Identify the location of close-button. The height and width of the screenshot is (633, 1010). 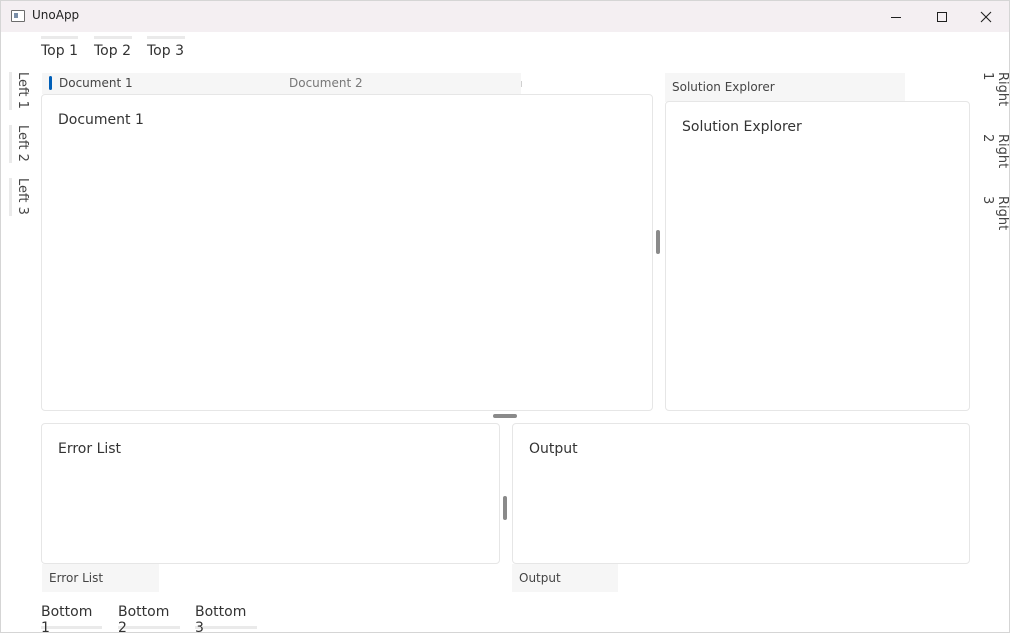
(986, 16).